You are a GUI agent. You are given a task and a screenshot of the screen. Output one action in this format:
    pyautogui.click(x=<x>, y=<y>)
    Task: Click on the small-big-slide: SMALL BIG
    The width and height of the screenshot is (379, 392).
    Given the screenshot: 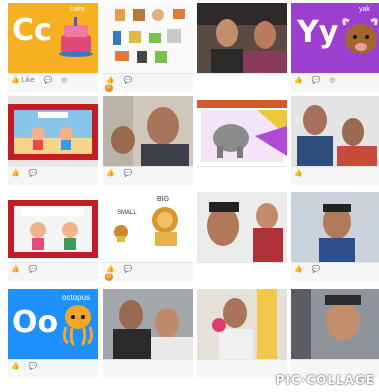 What is the action you would take?
    pyautogui.click(x=148, y=227)
    